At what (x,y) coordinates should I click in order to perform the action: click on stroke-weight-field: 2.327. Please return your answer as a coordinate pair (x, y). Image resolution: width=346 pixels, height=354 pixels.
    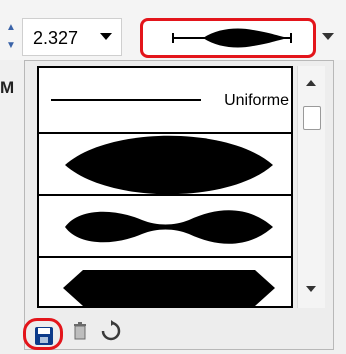
    Looking at the image, I should click on (72, 37).